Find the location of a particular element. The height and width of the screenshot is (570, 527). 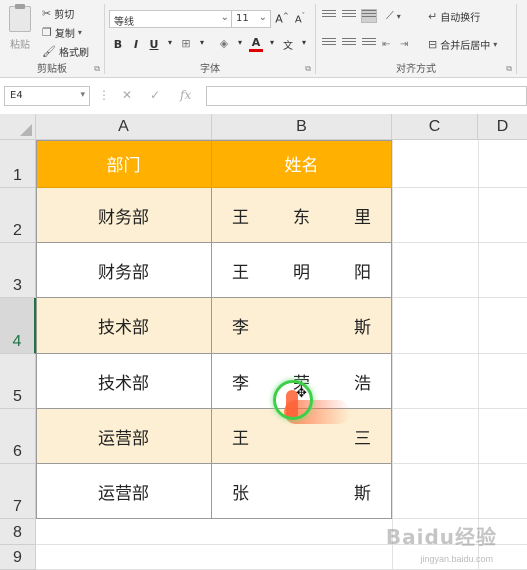

align-middle-icon is located at coordinates (349, 16).